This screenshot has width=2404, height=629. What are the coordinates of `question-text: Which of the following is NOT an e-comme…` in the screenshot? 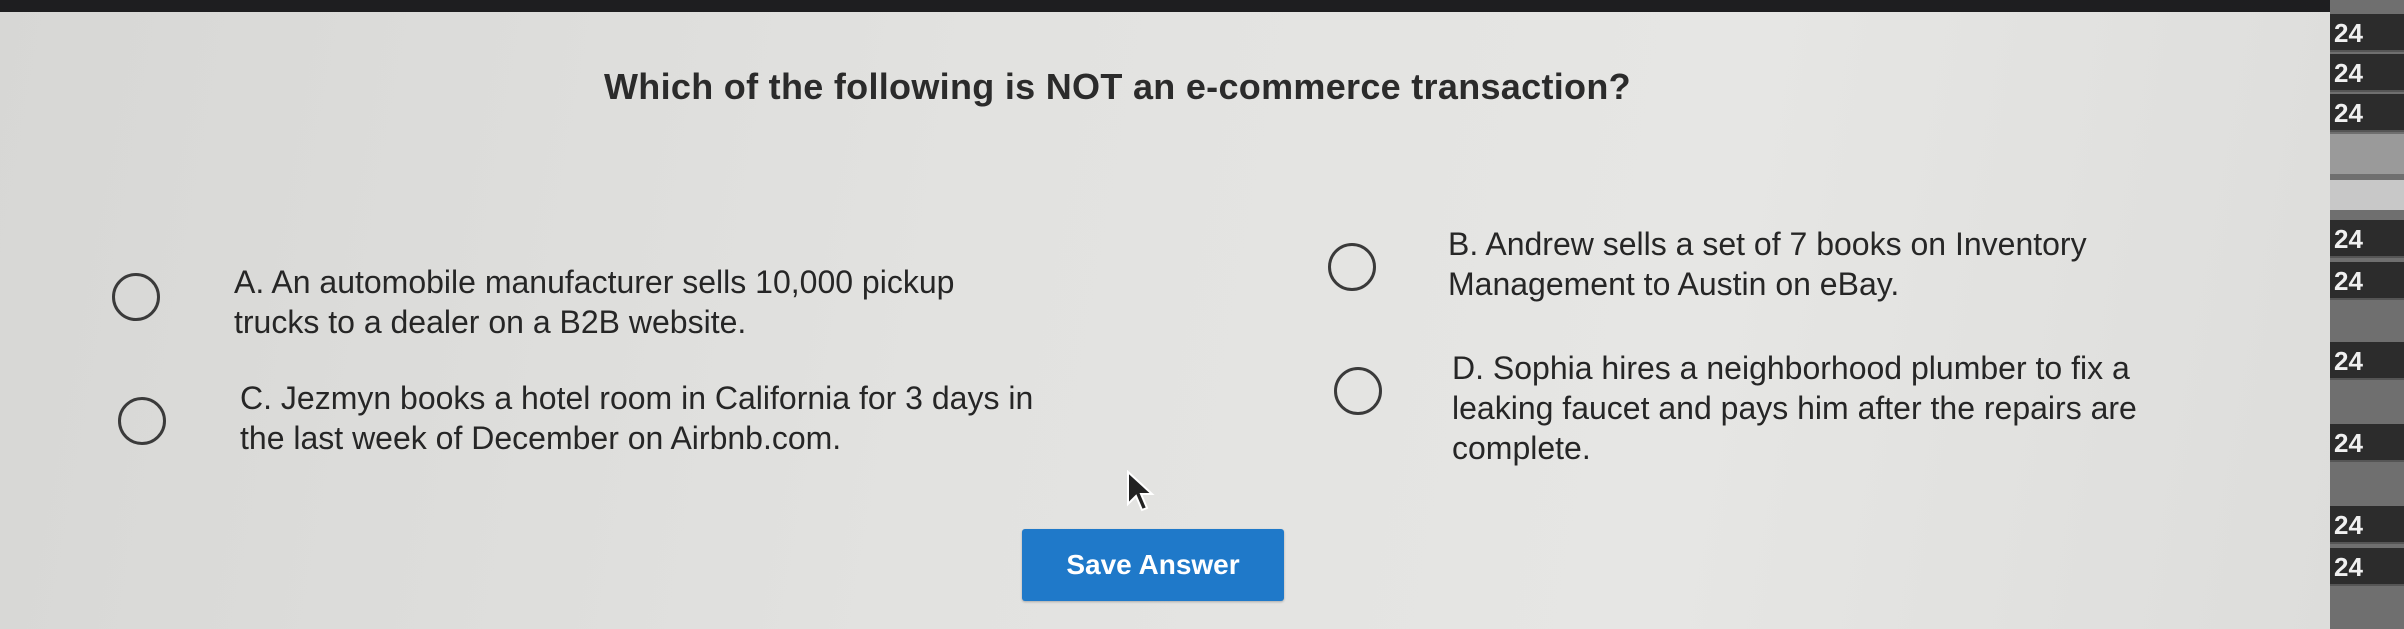 It's located at (1117, 86).